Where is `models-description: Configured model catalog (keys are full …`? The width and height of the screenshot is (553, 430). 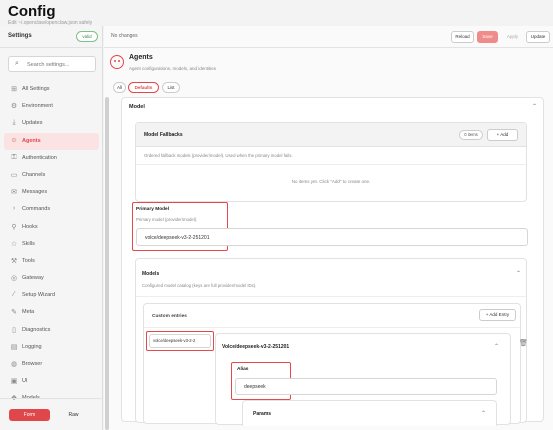
models-description: Configured model catalog (keys are full … is located at coordinates (199, 285).